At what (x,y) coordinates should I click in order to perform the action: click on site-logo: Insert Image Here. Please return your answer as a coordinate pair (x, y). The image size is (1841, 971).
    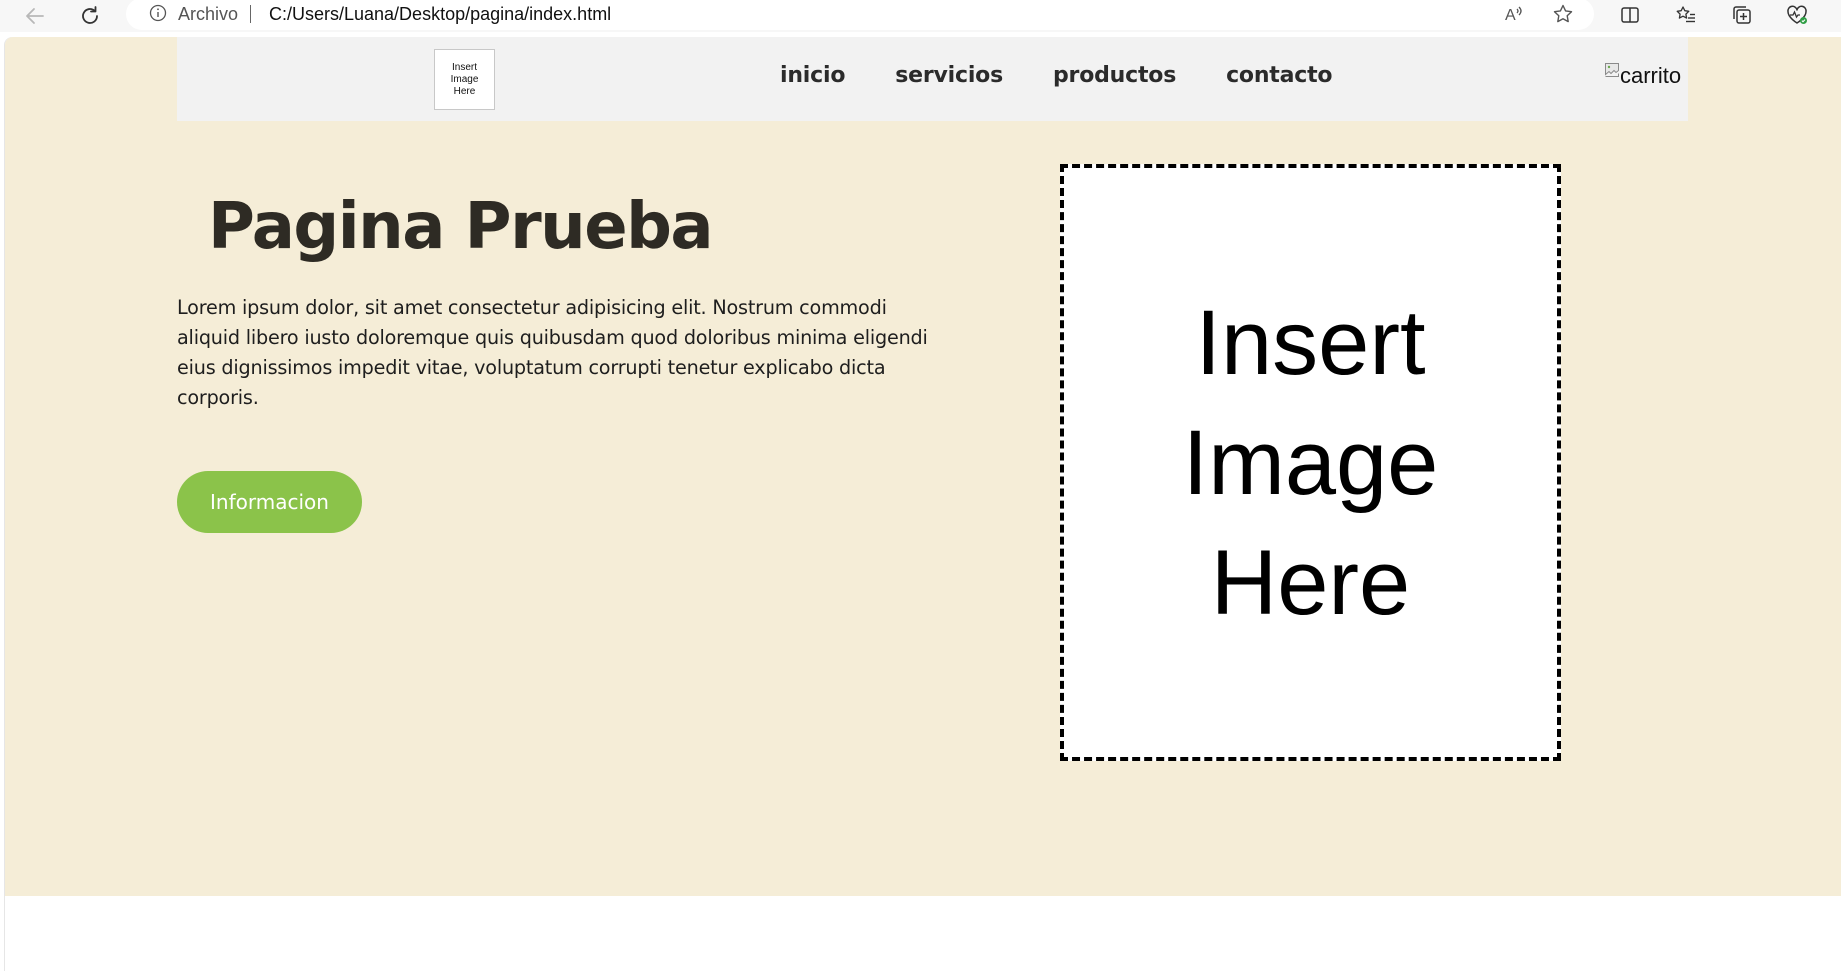
    Looking at the image, I should click on (464, 79).